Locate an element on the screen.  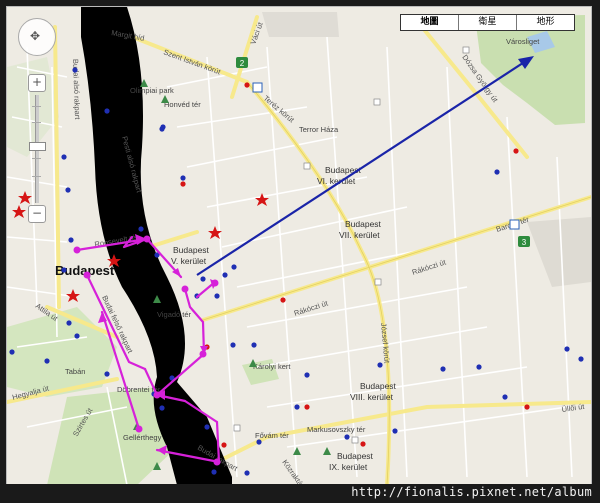
label-markusovszky: Markusovszky tér is located at coordinates (336, 429).